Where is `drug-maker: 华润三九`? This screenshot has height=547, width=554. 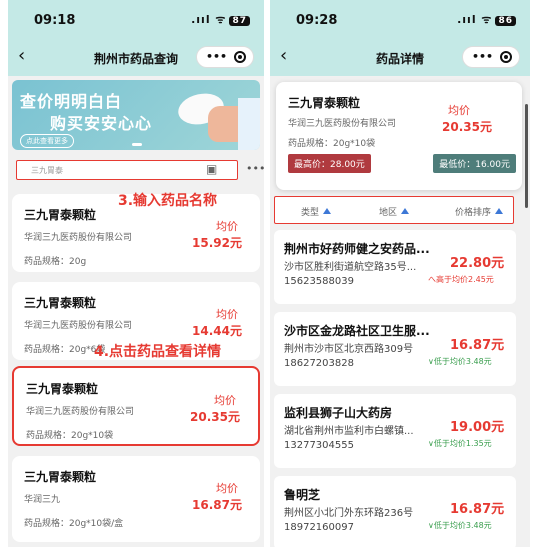
drug-maker: 华润三九 is located at coordinates (42, 500).